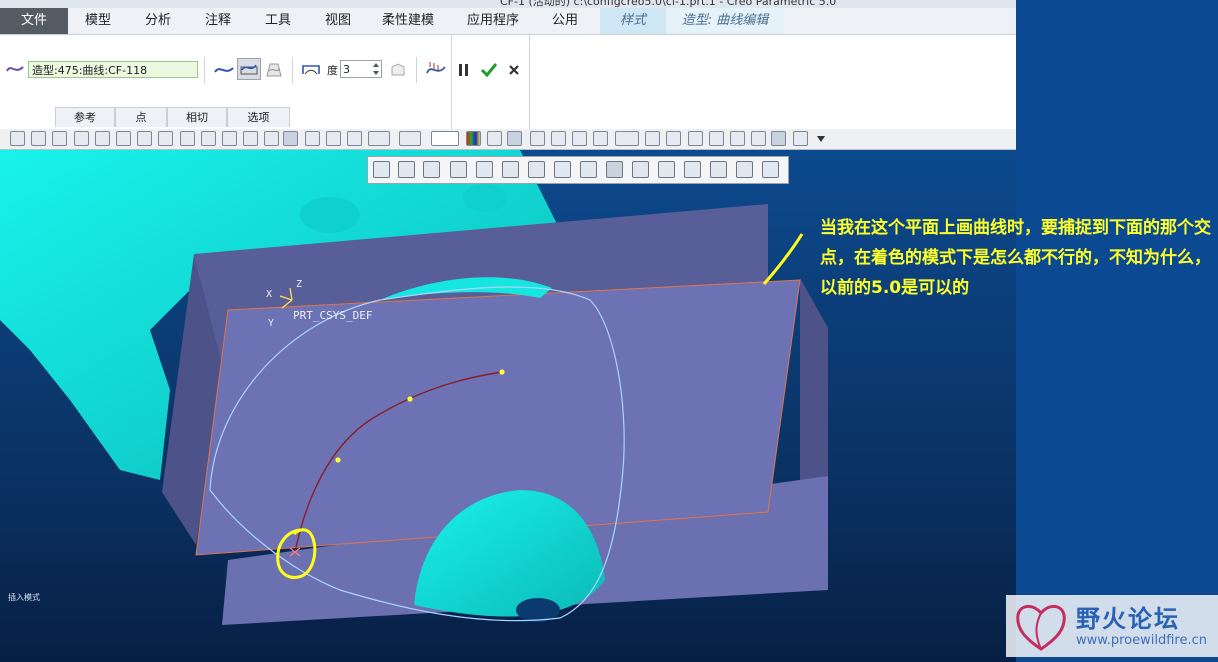 This screenshot has width=1218, height=662. I want to click on subtab-points: 点, so click(141, 117).